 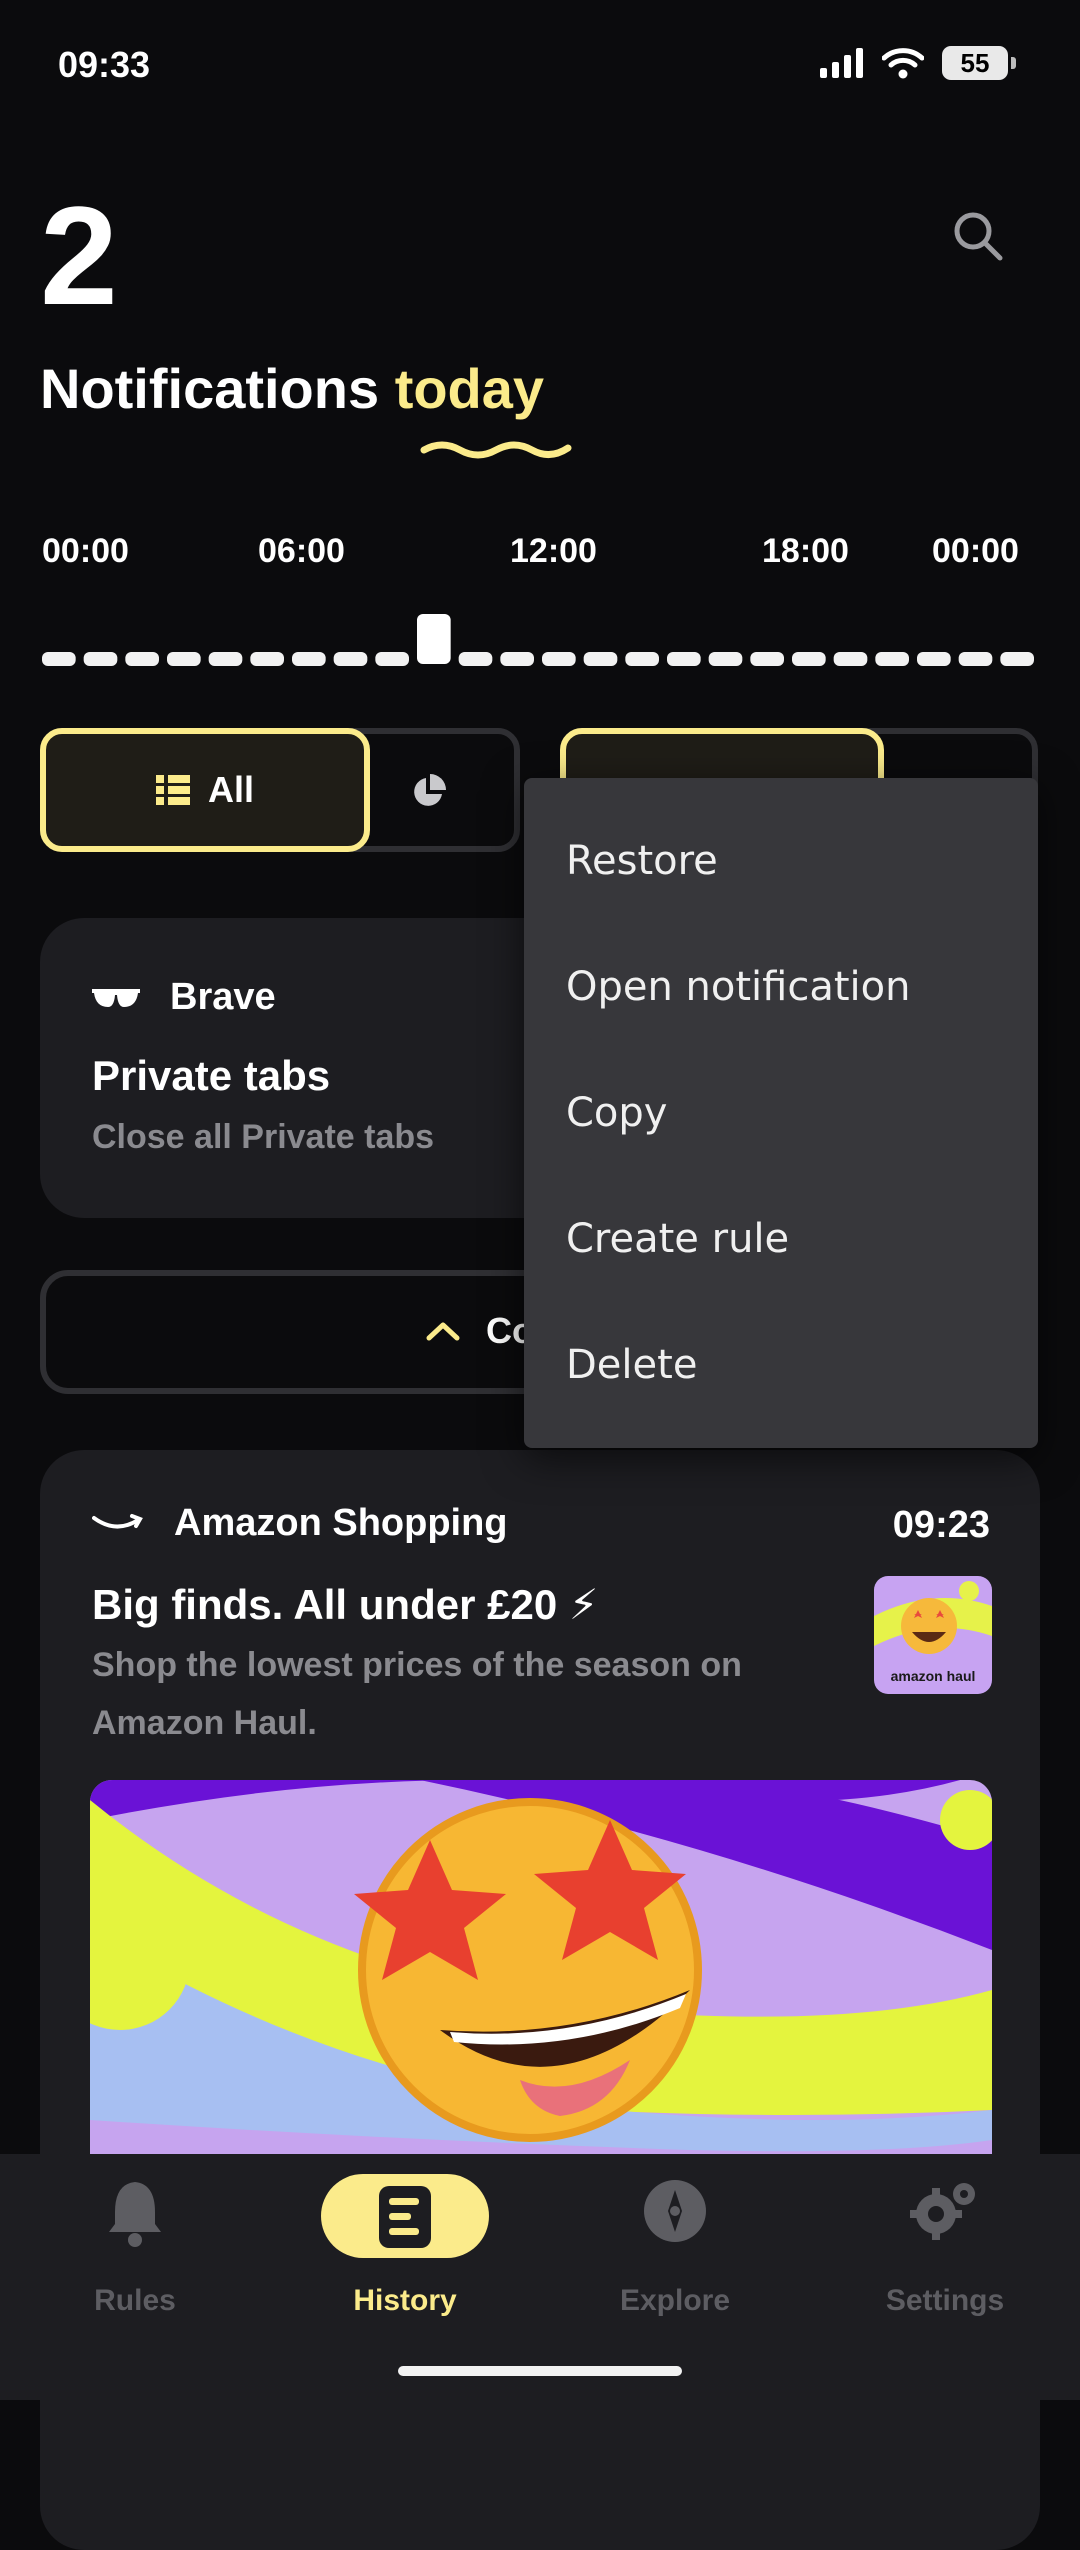 What do you see at coordinates (117, 1520) in the screenshot?
I see `amazon-smile-icon` at bounding box center [117, 1520].